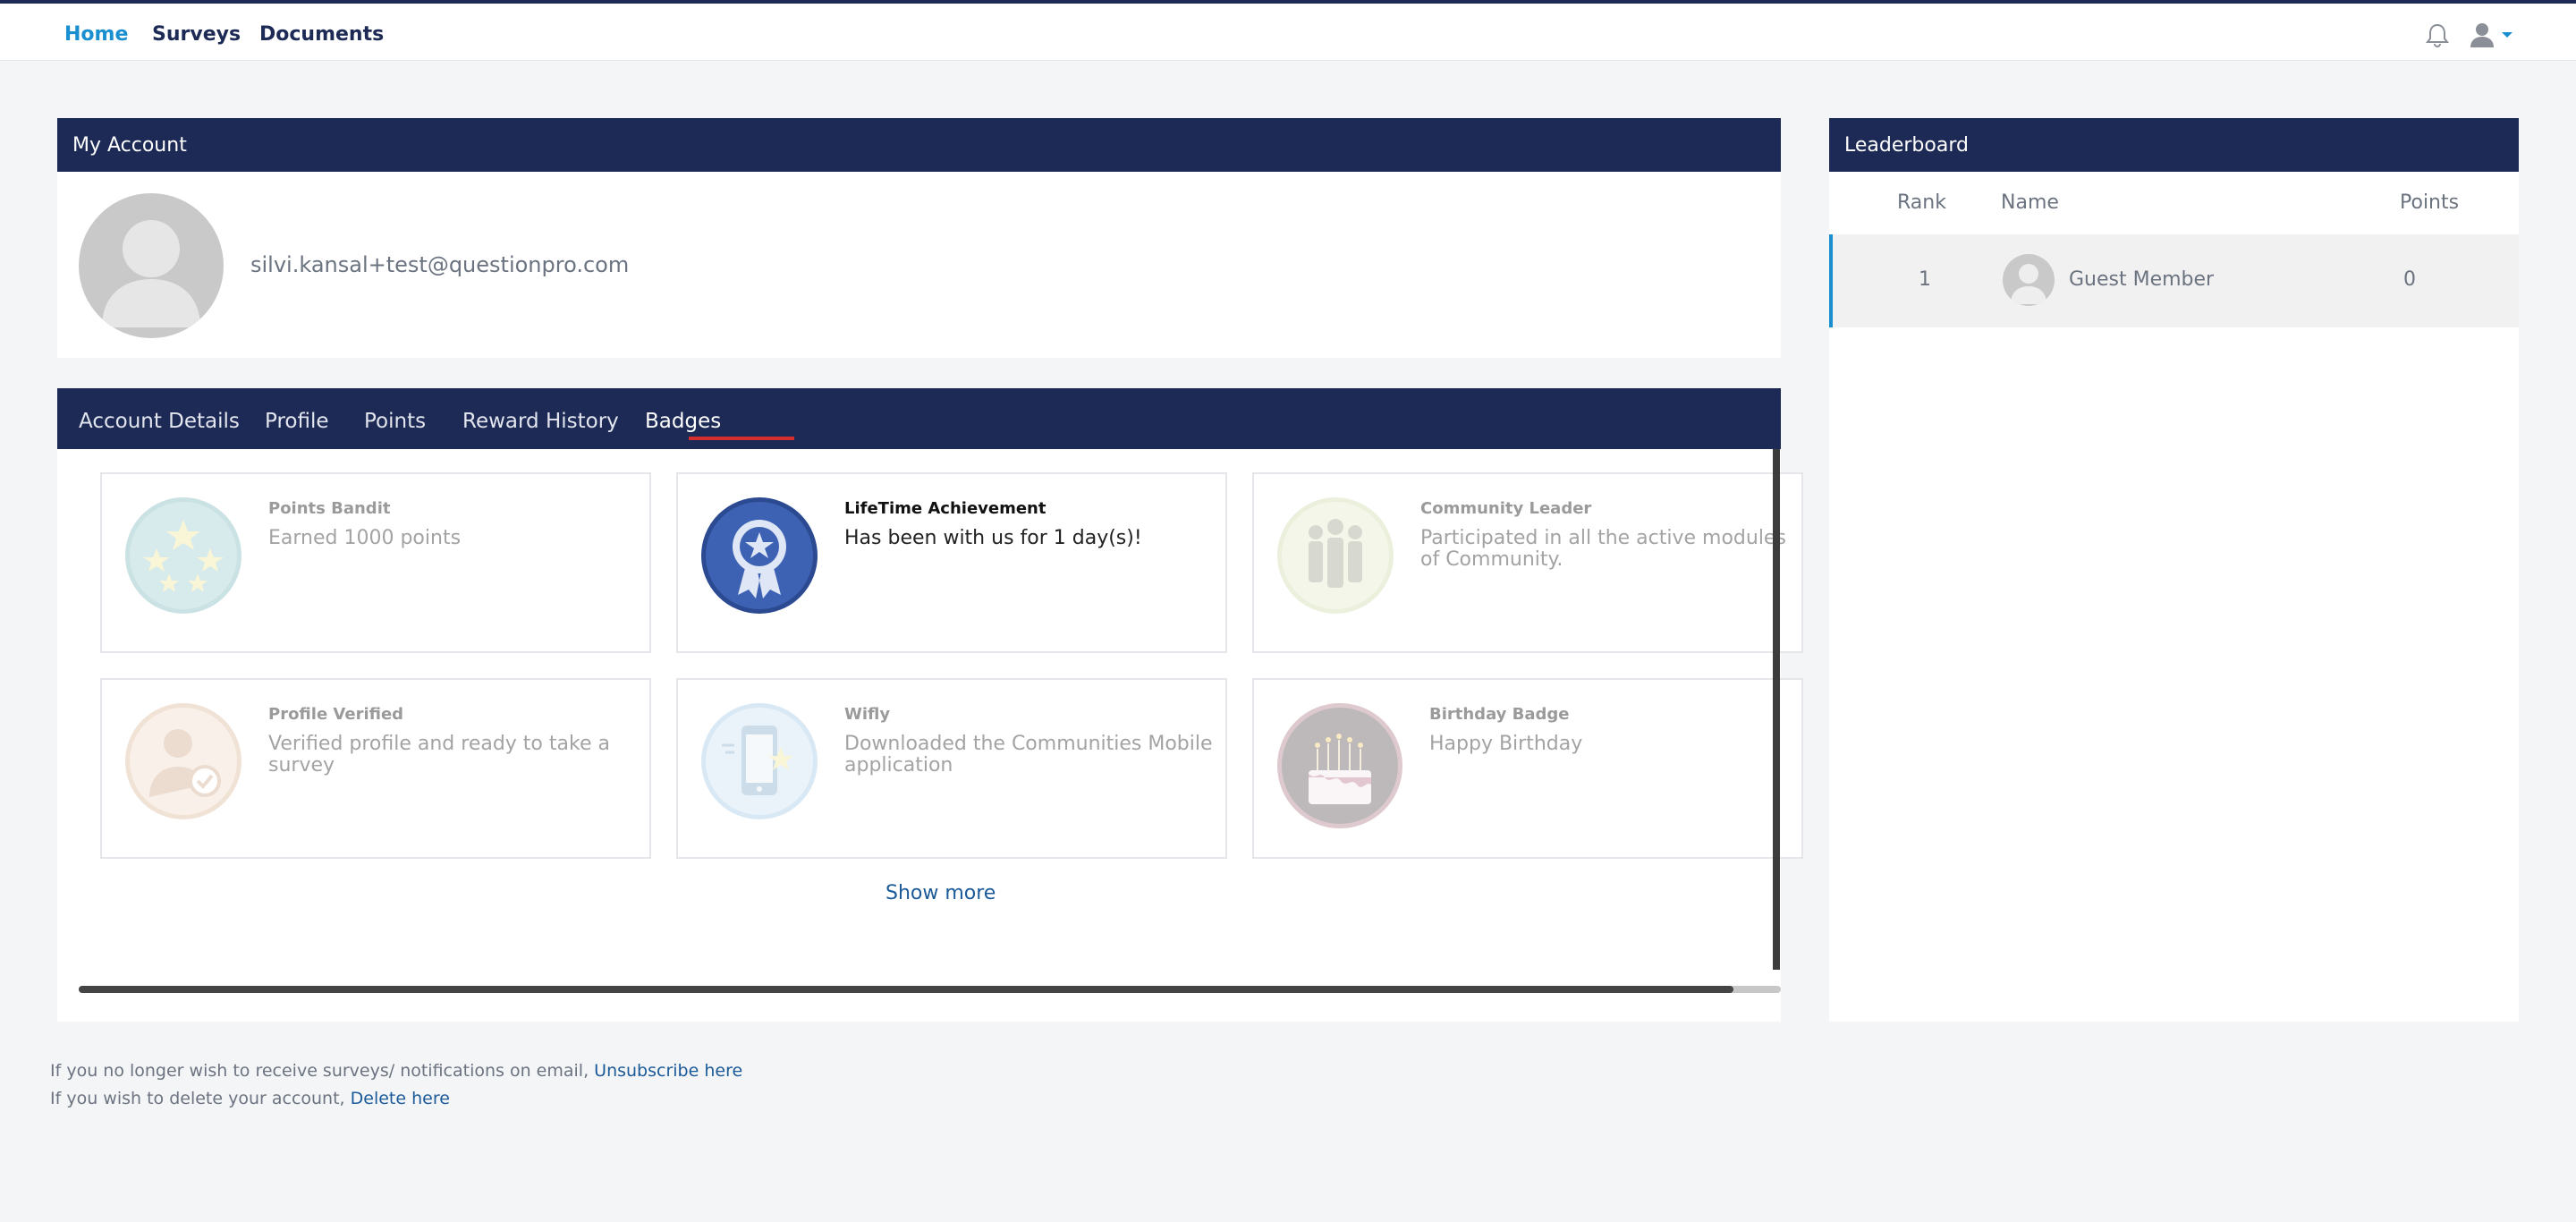 Image resolution: width=2576 pixels, height=1222 pixels. I want to click on show-more-link: Show more, so click(941, 893).